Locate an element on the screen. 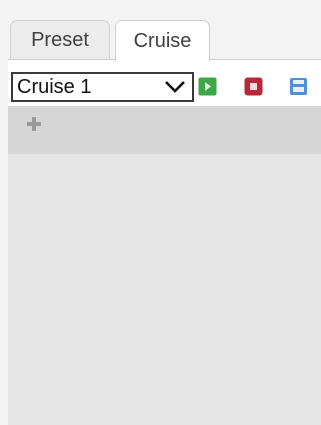  add-cruise-point-button is located at coordinates (34, 124).